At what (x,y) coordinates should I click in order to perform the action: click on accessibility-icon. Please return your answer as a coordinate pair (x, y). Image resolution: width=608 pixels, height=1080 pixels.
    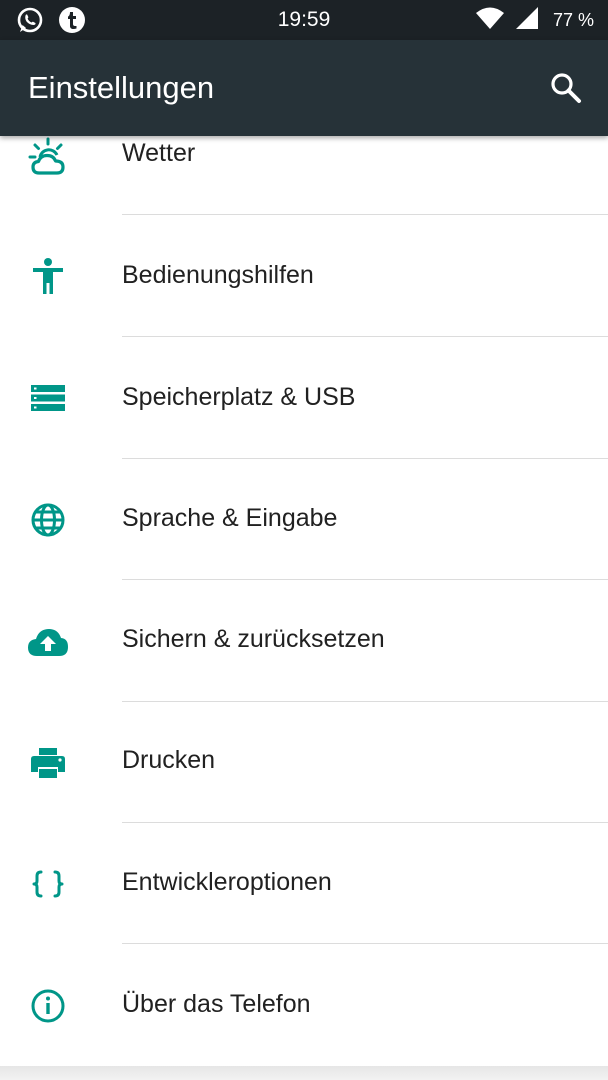
    Looking at the image, I should click on (48, 276).